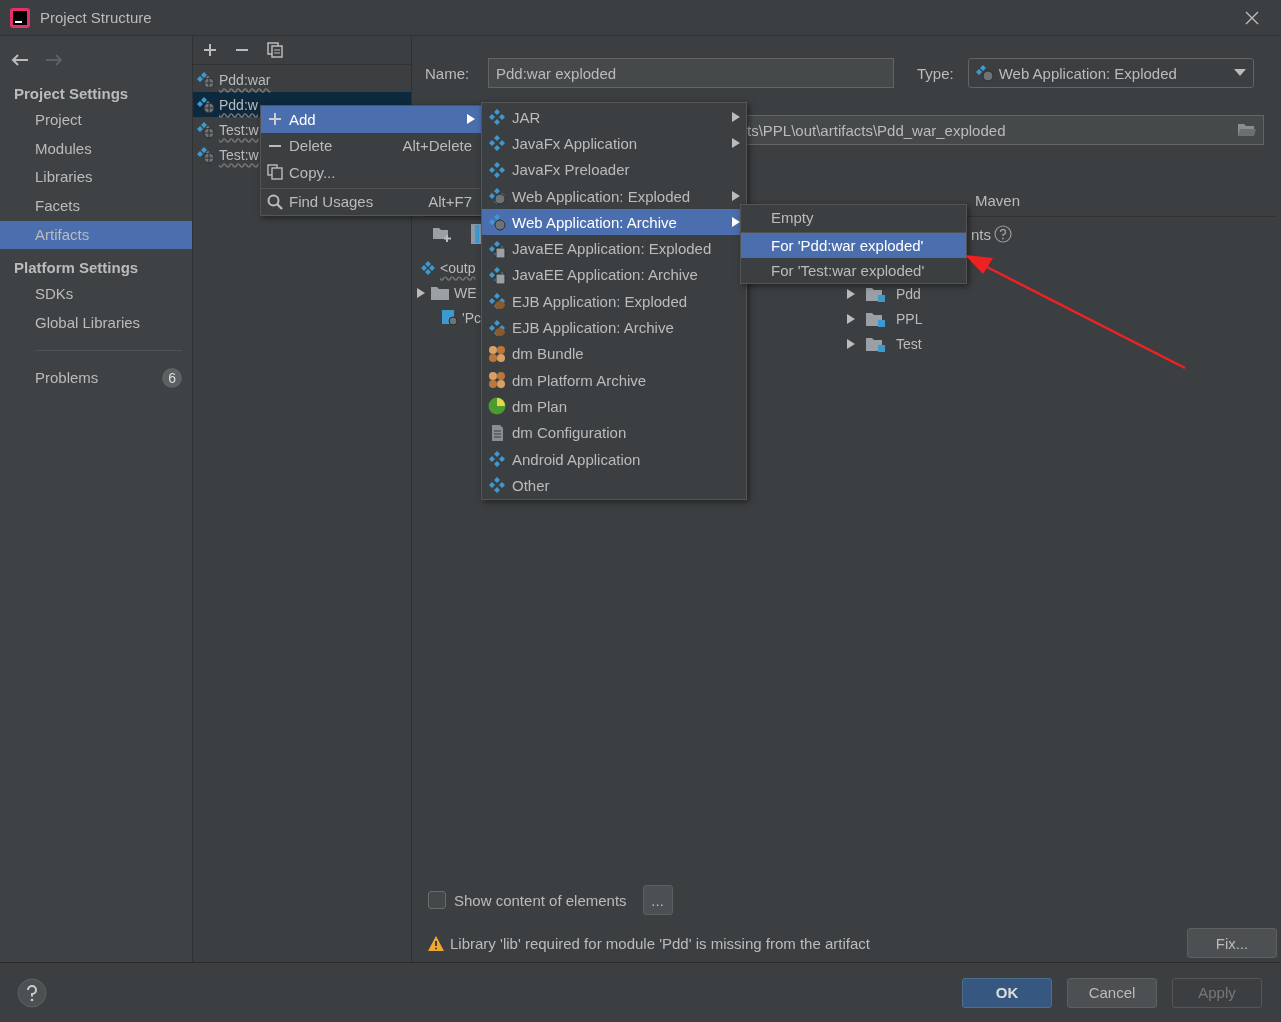 The width and height of the screenshot is (1281, 1022). What do you see at coordinates (981, 234) in the screenshot?
I see `available-elements-label: nts` at bounding box center [981, 234].